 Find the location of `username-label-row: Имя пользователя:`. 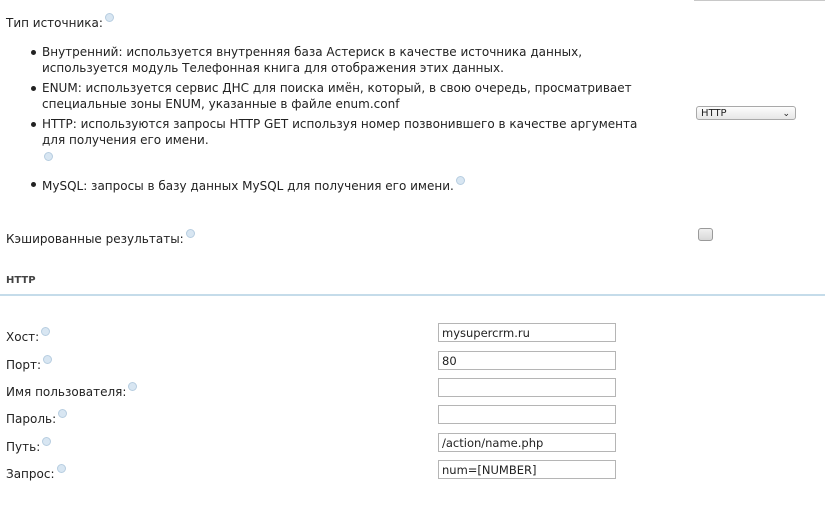

username-label-row: Имя пользователя: is located at coordinates (72, 390).